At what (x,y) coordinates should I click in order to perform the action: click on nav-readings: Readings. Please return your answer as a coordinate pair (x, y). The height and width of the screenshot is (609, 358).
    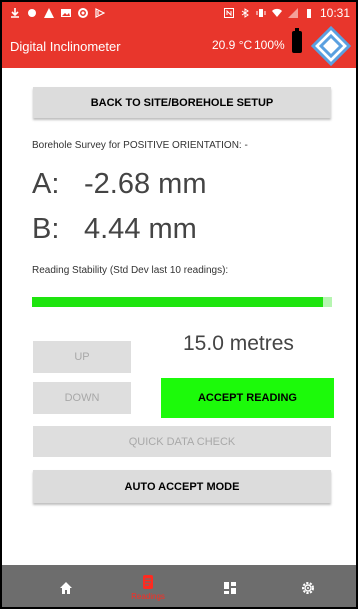
    Looking at the image, I should click on (148, 586).